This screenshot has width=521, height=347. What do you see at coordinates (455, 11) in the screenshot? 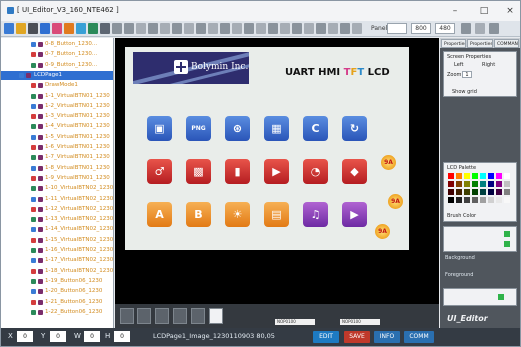
I see `minimize-button: –` at bounding box center [455, 11].